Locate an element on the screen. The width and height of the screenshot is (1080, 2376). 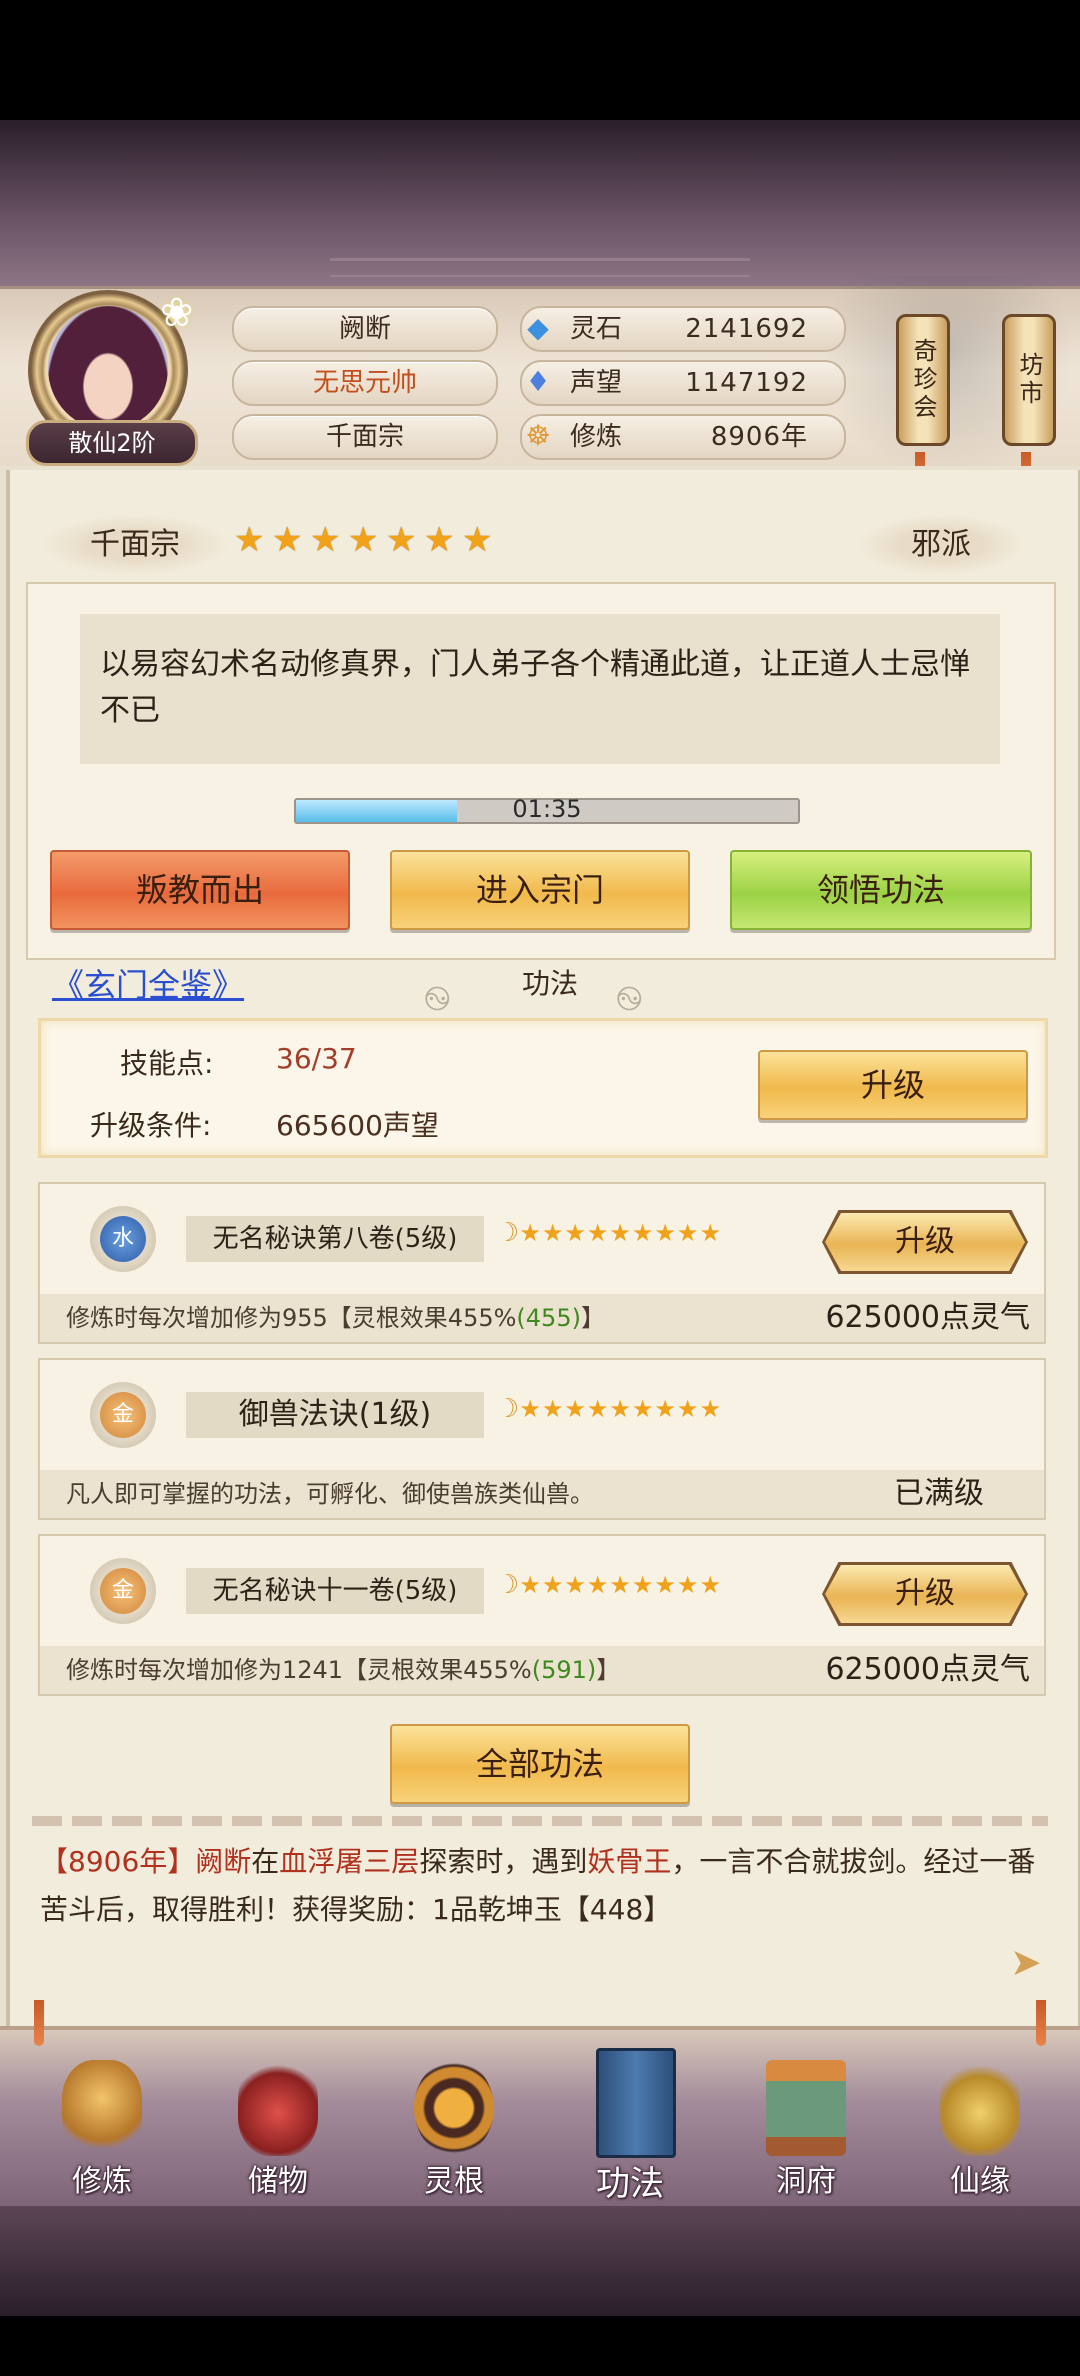
event-location: 血浮屠三层 is located at coordinates (349, 1861).